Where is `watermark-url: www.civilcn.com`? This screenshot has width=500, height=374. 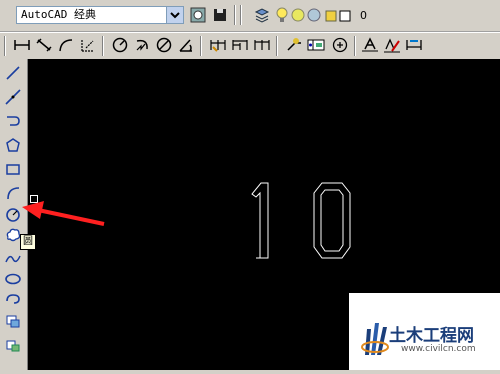 watermark-url: www.civilcn.com is located at coordinates (438, 349).